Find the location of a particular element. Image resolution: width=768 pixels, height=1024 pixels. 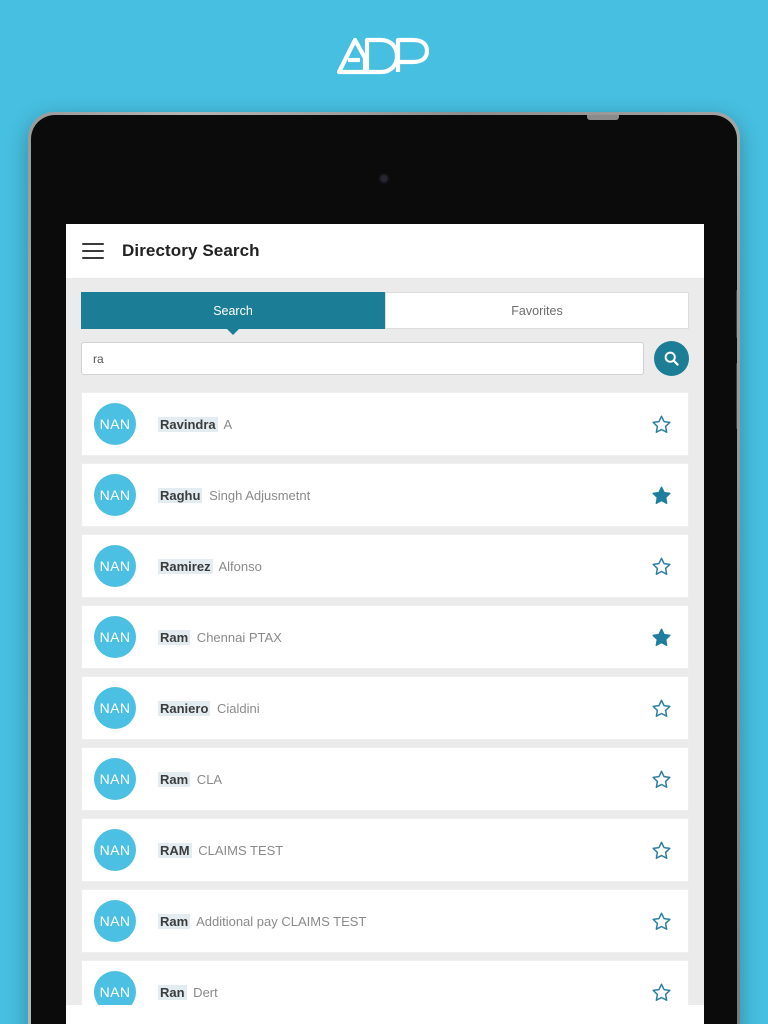

contact-last-name: Chennai PTAX is located at coordinates (237, 637).